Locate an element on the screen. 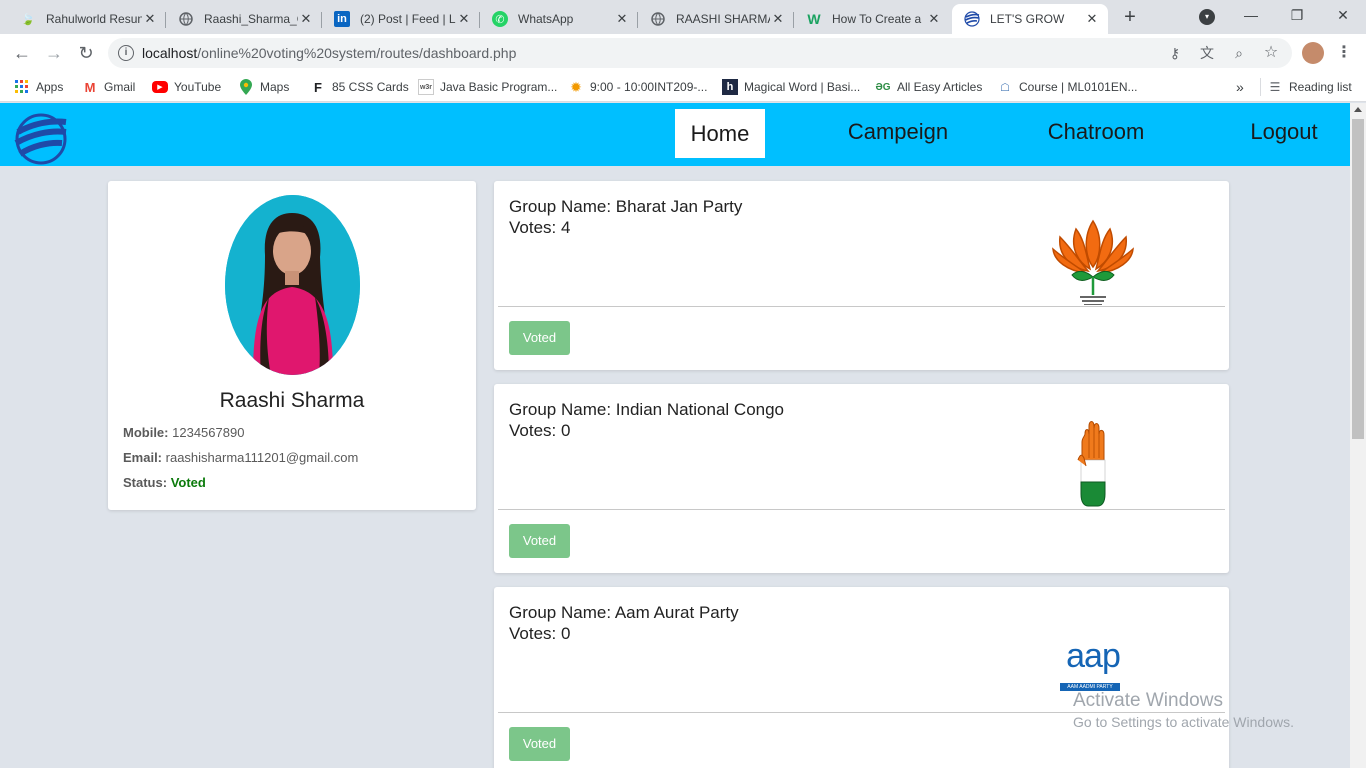 This screenshot has height=768, width=1366. tab-title: (2) Post | Feed | L is located at coordinates (408, 19).